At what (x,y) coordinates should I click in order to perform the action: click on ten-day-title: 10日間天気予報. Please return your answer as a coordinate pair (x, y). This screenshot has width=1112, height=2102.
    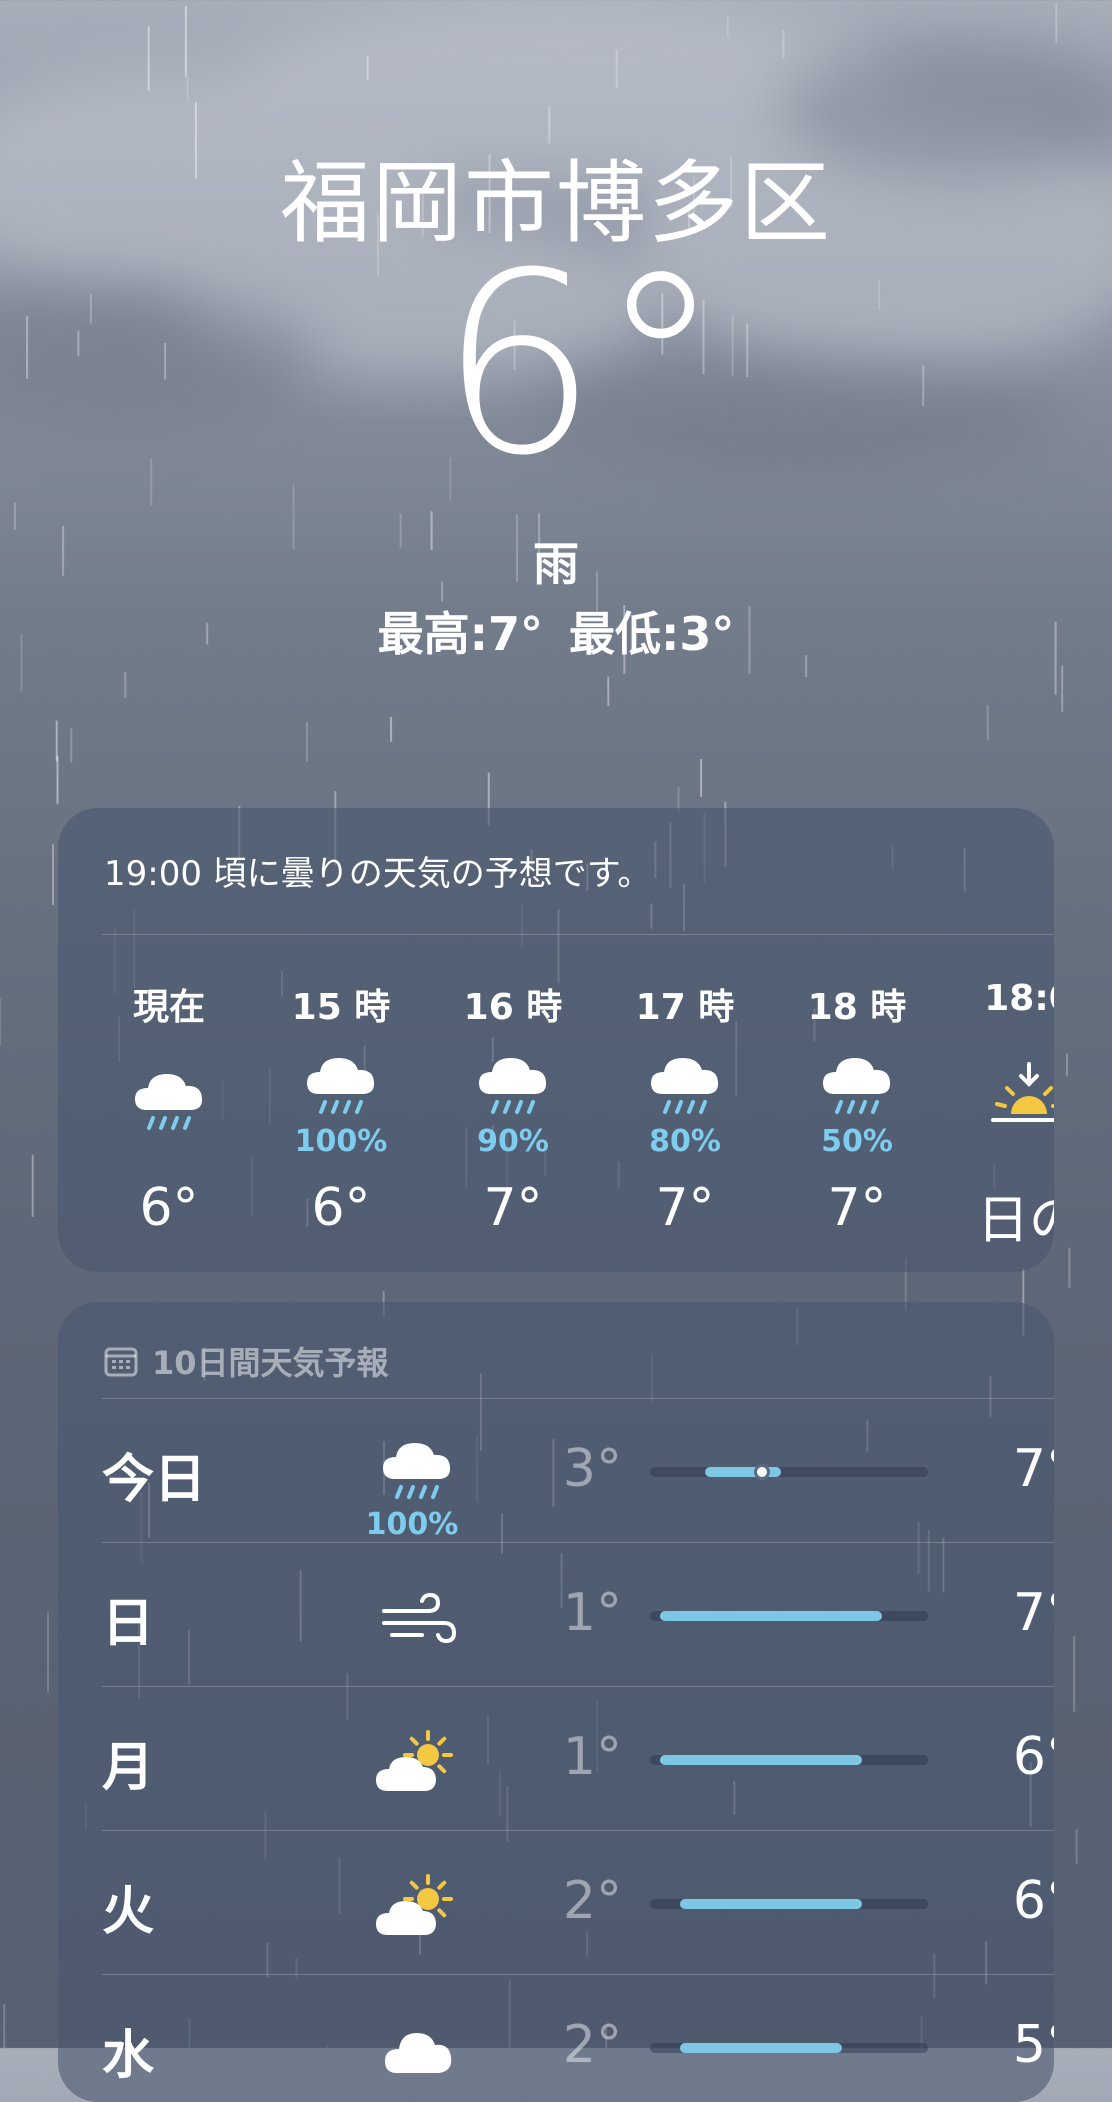
    Looking at the image, I should click on (246, 1361).